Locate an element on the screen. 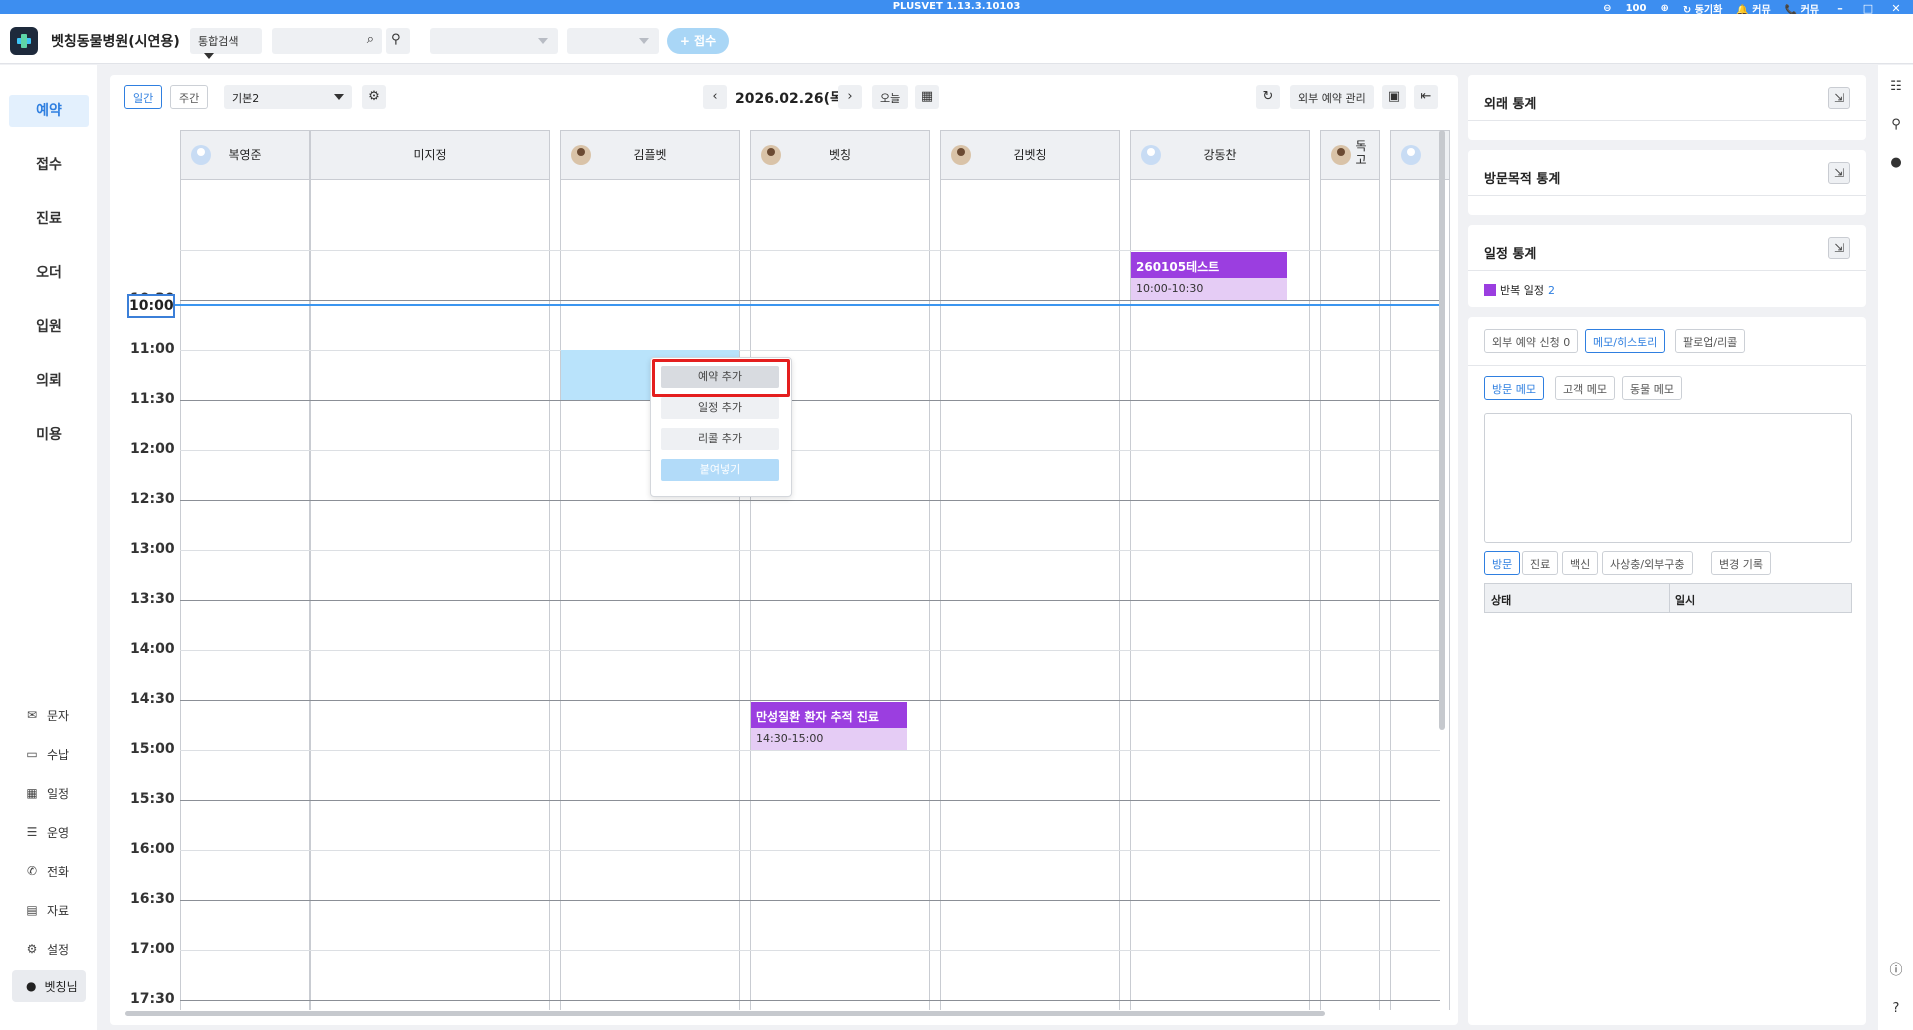 This screenshot has height=1030, width=1913. search-icon: ⌕ is located at coordinates (370, 39).